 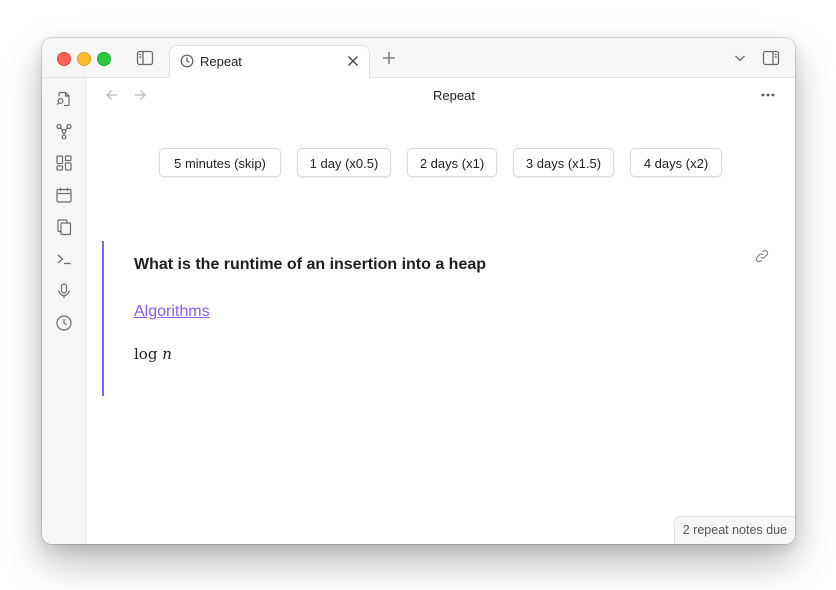 I want to click on canvas-icon, so click(x=64, y=163).